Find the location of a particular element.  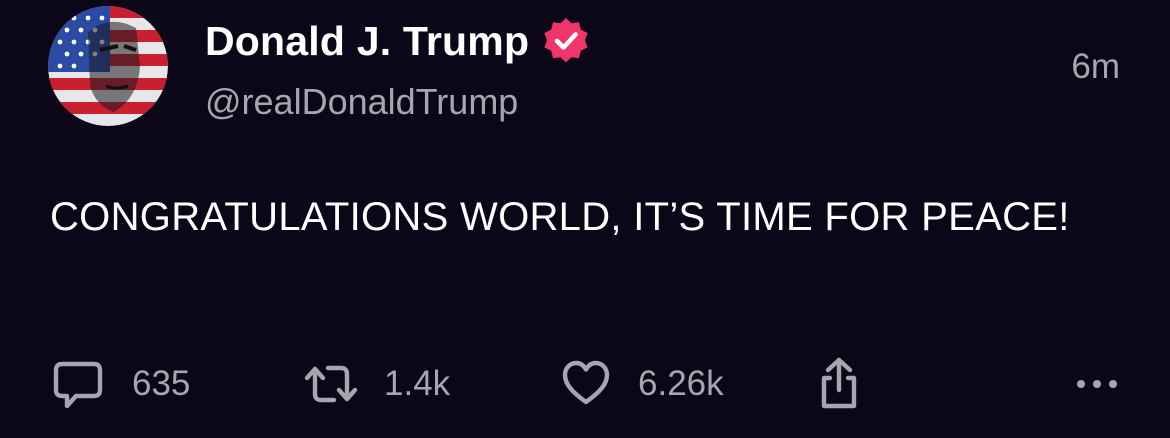

heart-icon is located at coordinates (586, 382).